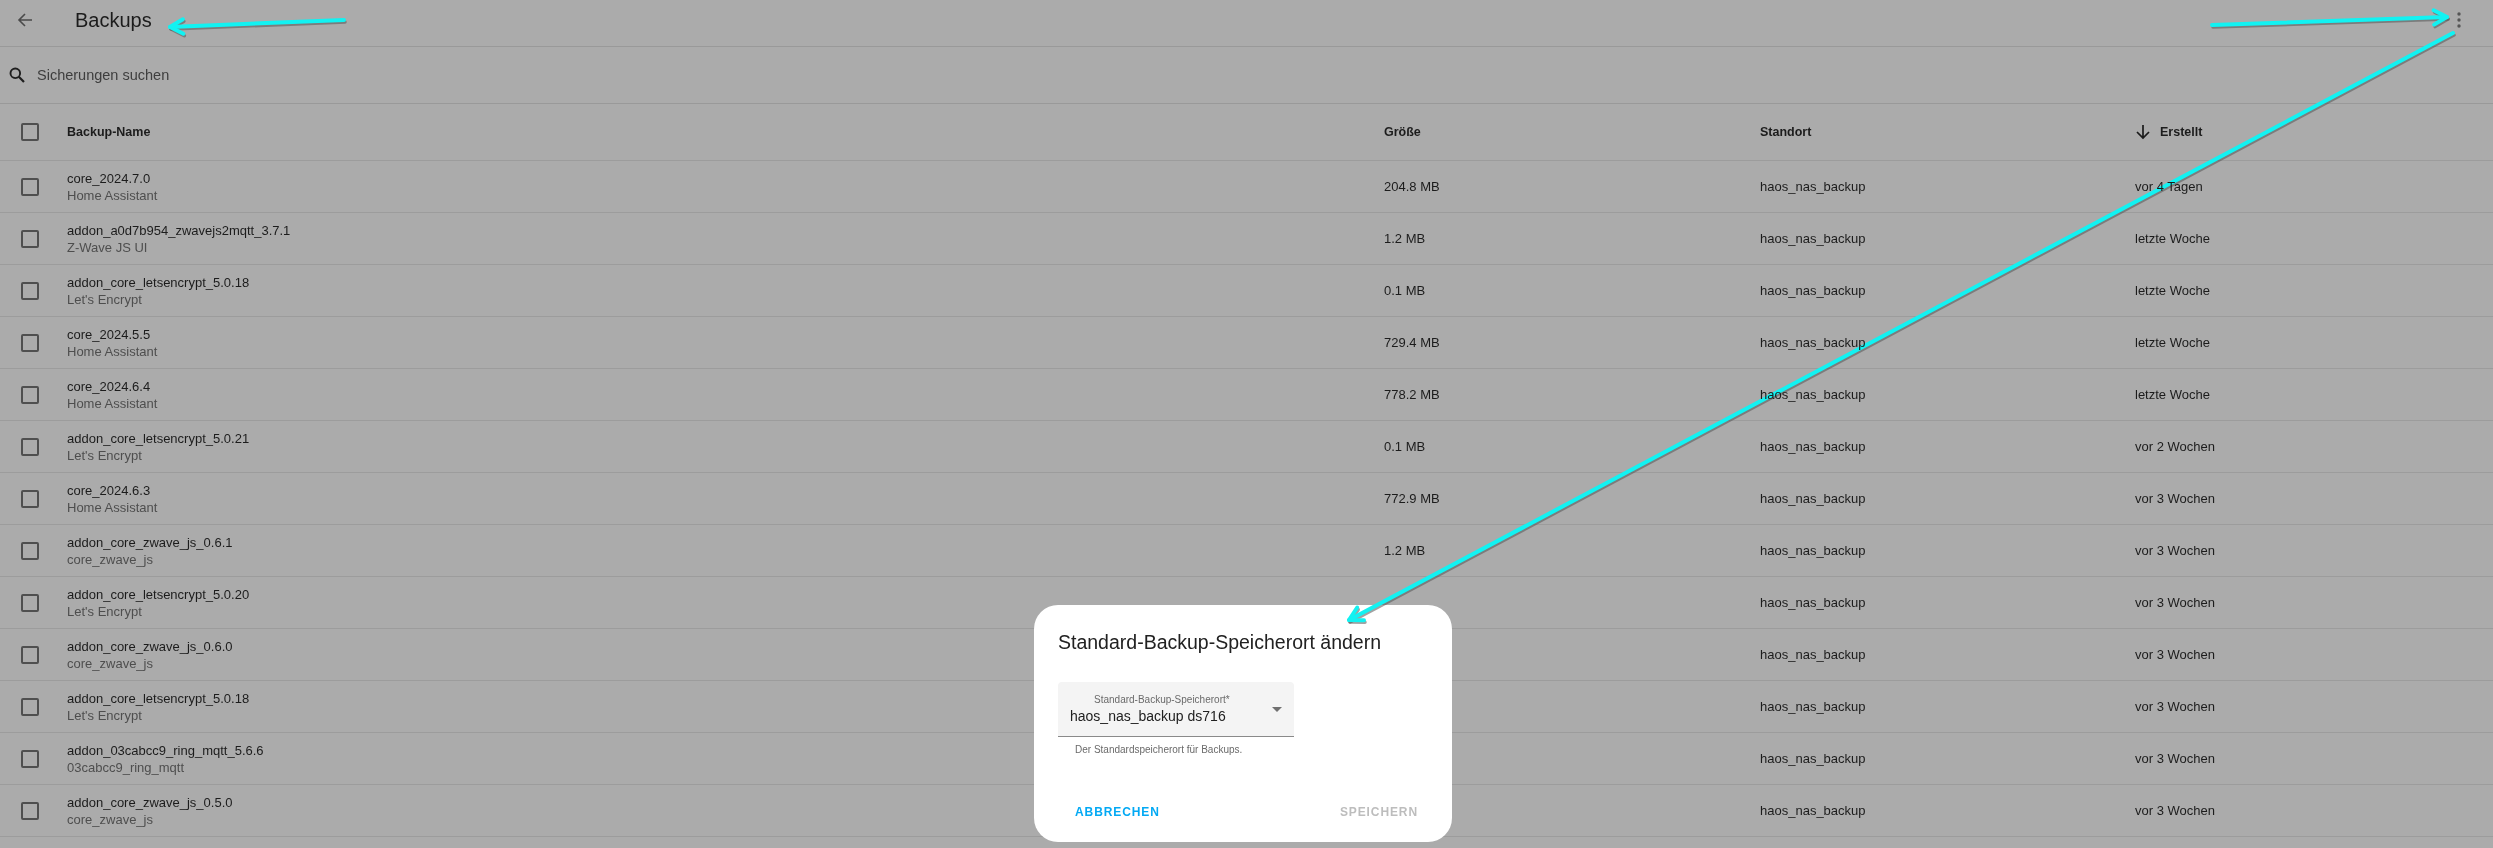 The height and width of the screenshot is (848, 2493). I want to click on backup-name: addon_core_letsencrypt_5.0.21, so click(158, 438).